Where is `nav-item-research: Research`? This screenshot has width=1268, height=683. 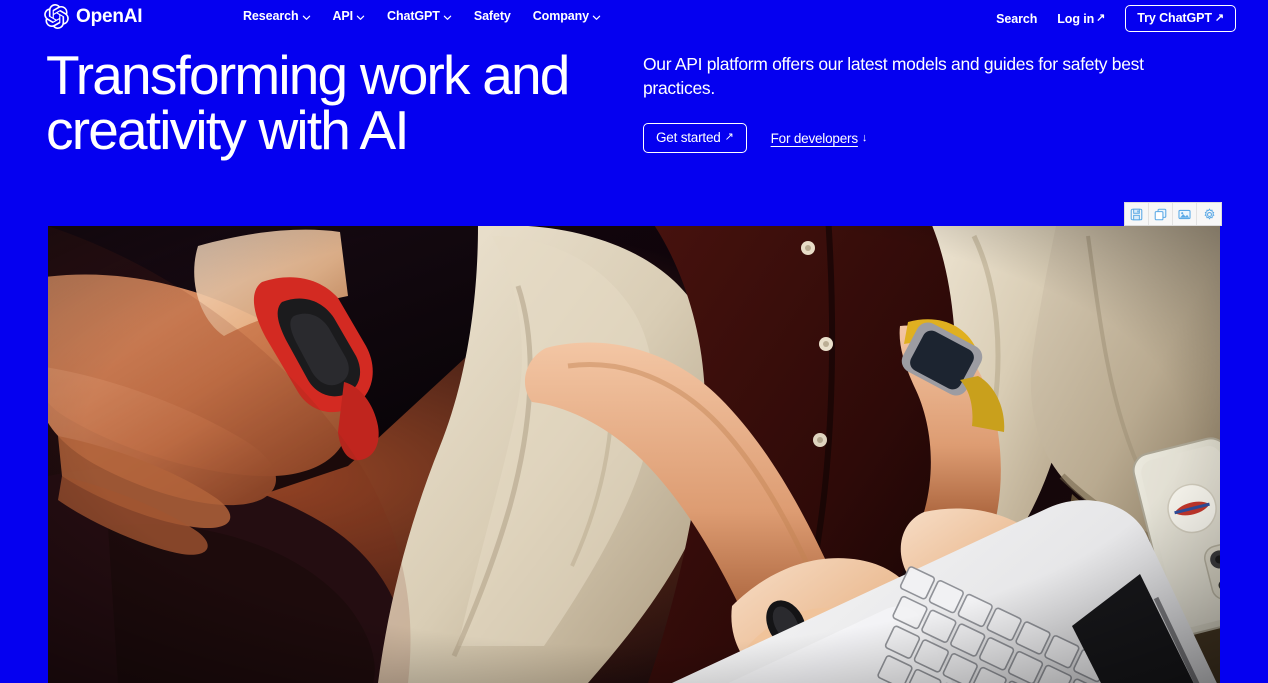
nav-item-research: Research is located at coordinates (277, 16).